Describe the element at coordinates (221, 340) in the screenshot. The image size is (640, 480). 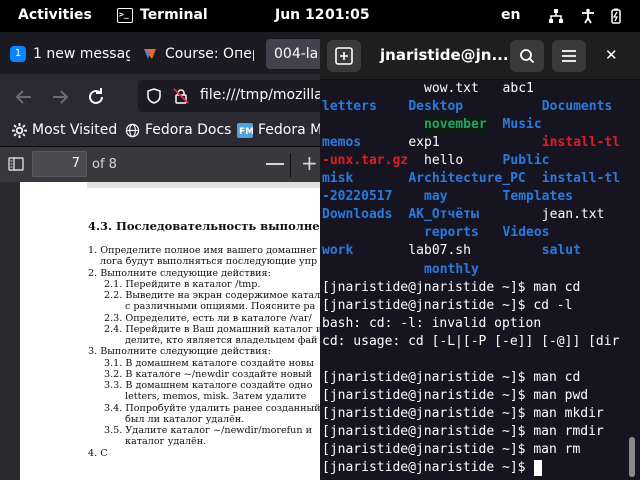
I see `pdf-text-line: делите, кто является владельцем фай` at that location.